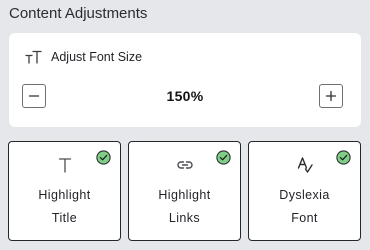 The image size is (370, 250). What do you see at coordinates (184, 207) in the screenshot?
I see `highlight-links-label: Highlight Links` at bounding box center [184, 207].